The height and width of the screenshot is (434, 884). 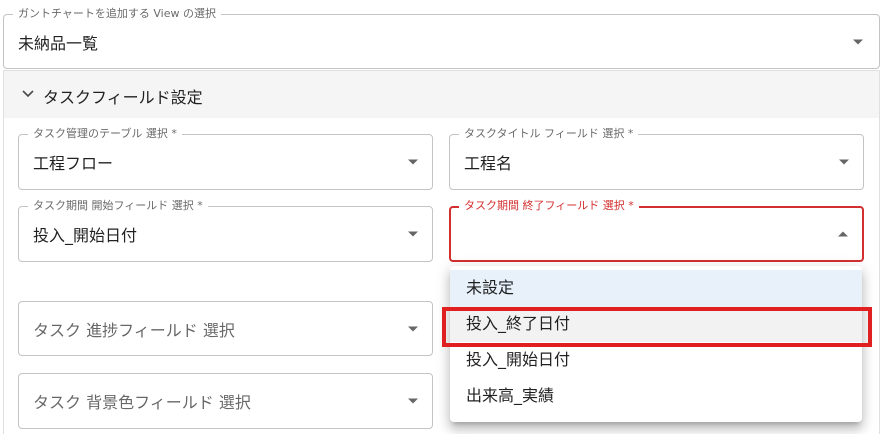 I want to click on progress-field-select: タスク 進捗フィールド 選択, so click(x=225, y=328).